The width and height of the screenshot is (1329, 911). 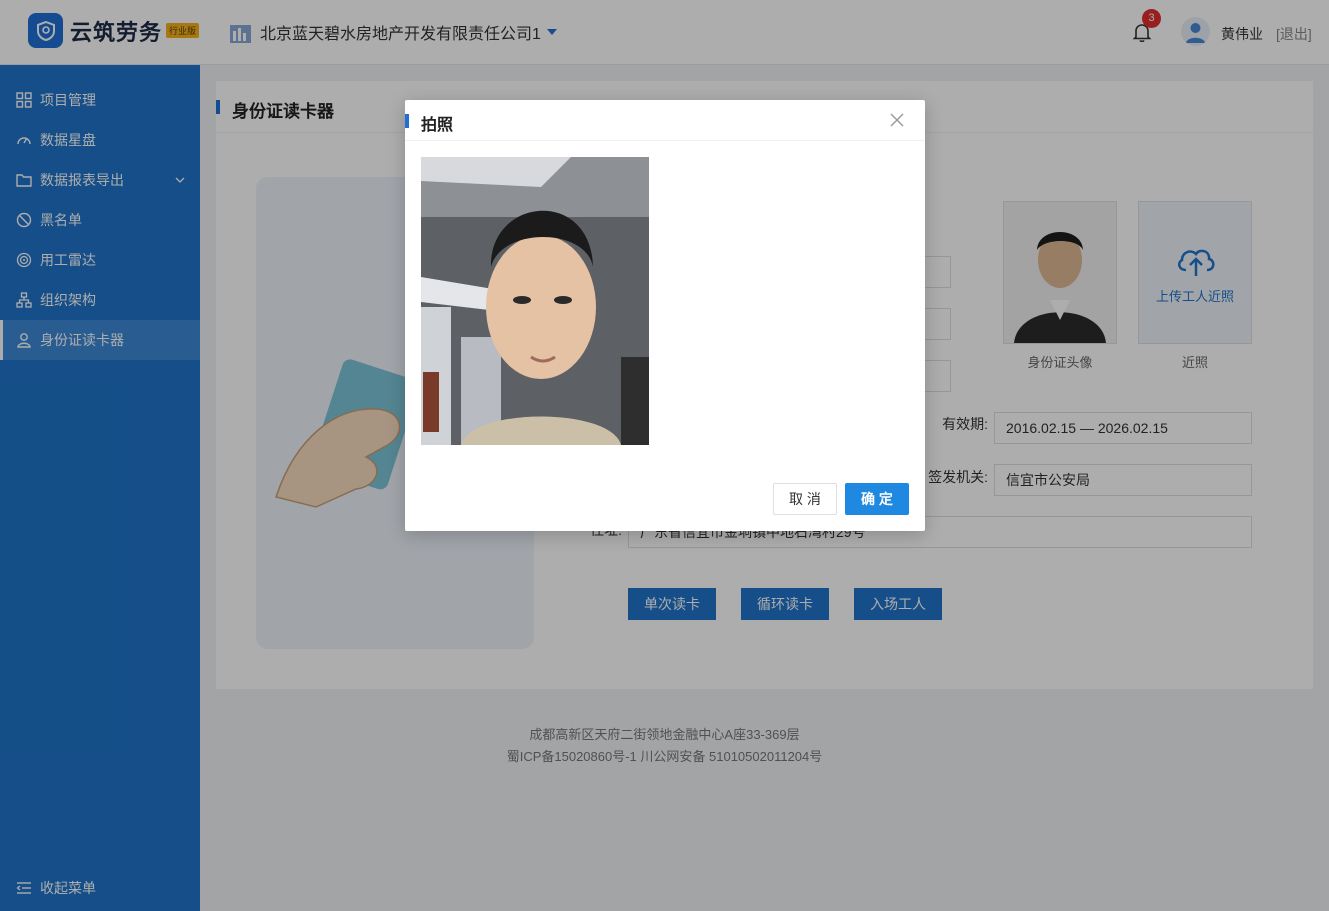 I want to click on modal-header: 拍照, so click(x=665, y=120).